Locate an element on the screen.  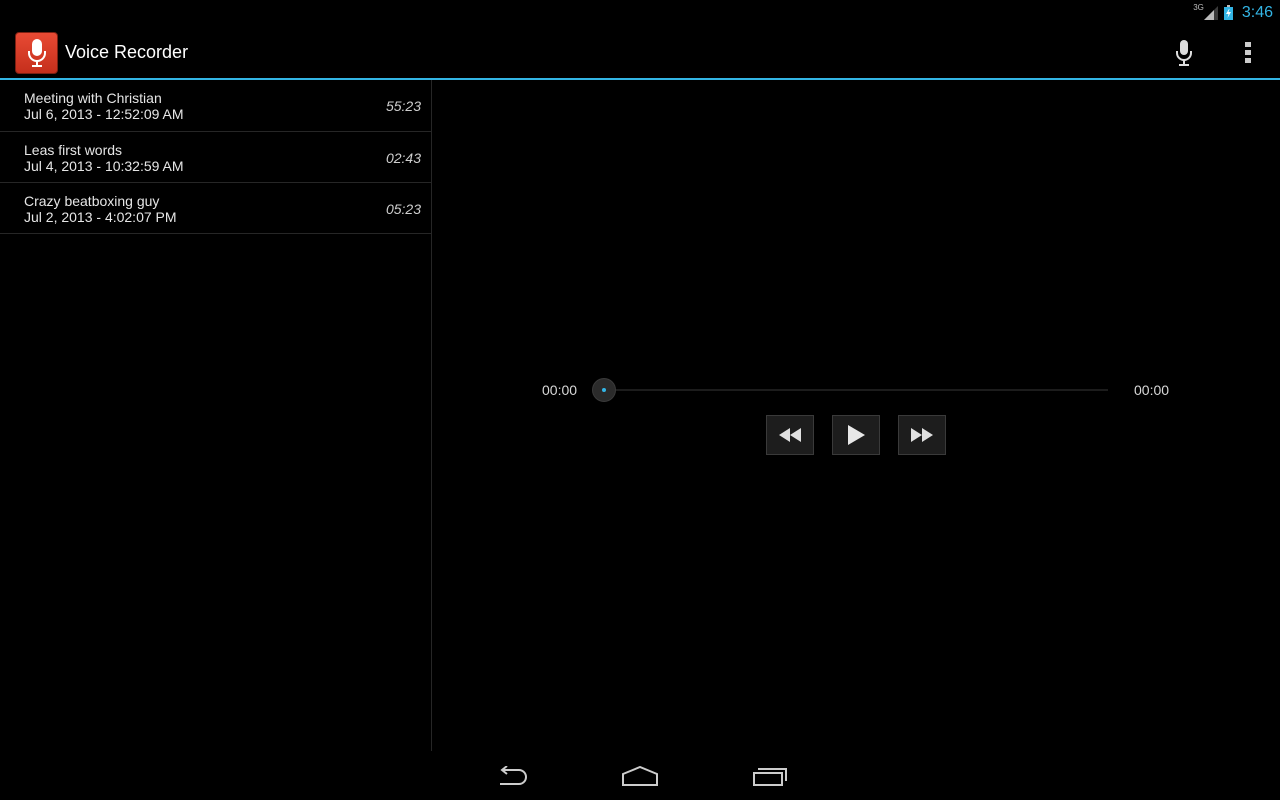
fast-forward-icon is located at coordinates (922, 435).